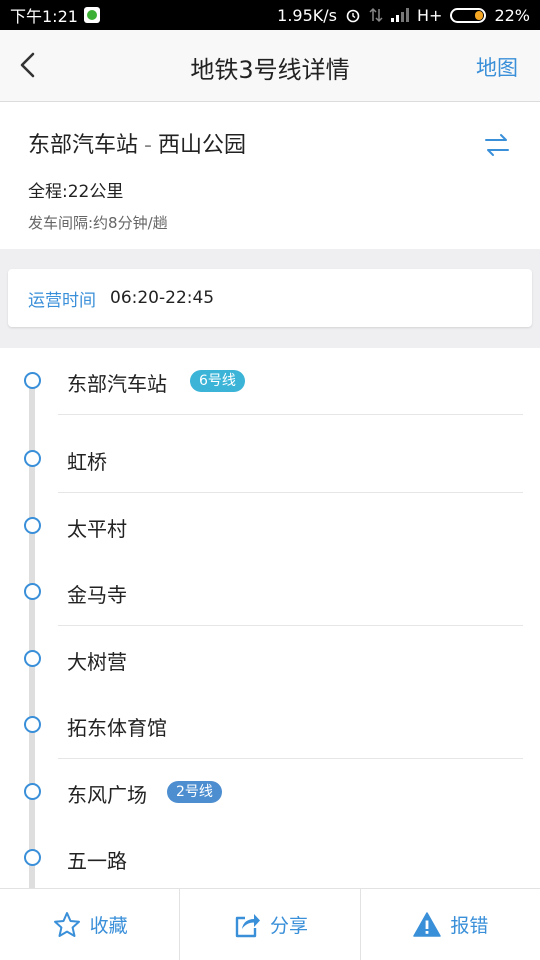  I want to click on network-speed: 1.95K/s, so click(307, 15).